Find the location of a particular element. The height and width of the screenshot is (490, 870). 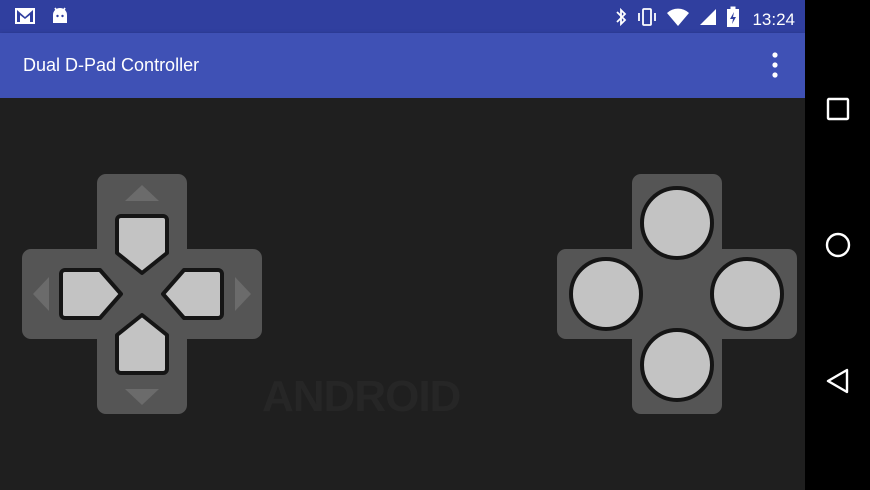

home-icon is located at coordinates (838, 245).